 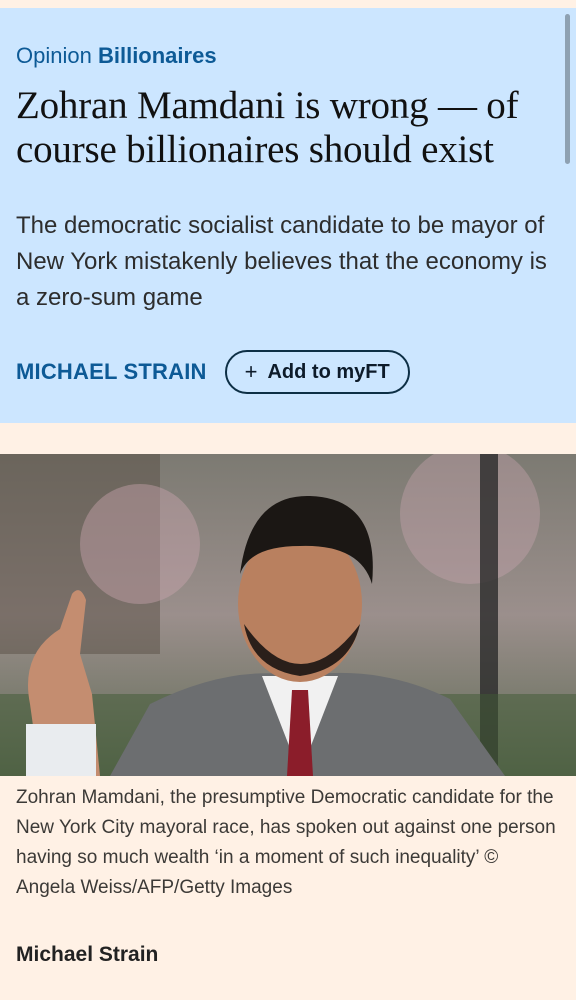 I want to click on byline-row: MICHAEL STRAIN + Add to myFT, so click(x=288, y=372).